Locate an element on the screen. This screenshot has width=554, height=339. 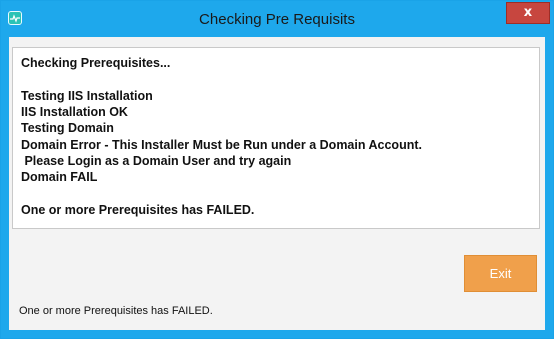
status-text: One or more Prerequisites has FAILED. is located at coordinates (116, 311).